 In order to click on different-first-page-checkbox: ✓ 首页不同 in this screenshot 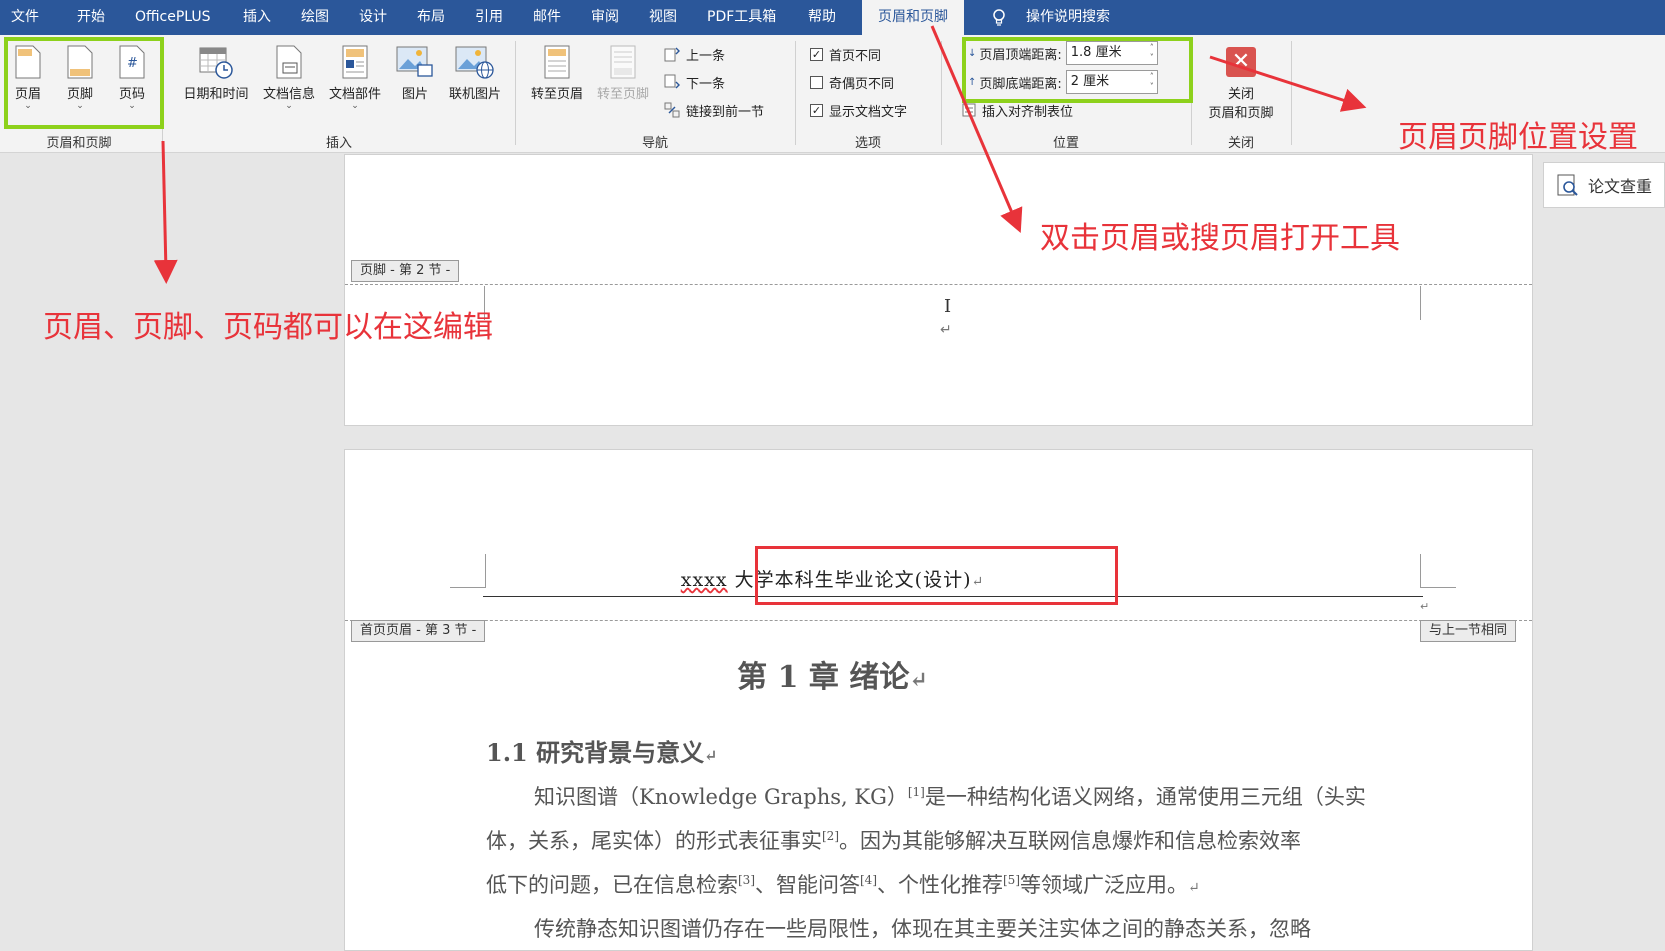, I will do `click(845, 54)`.